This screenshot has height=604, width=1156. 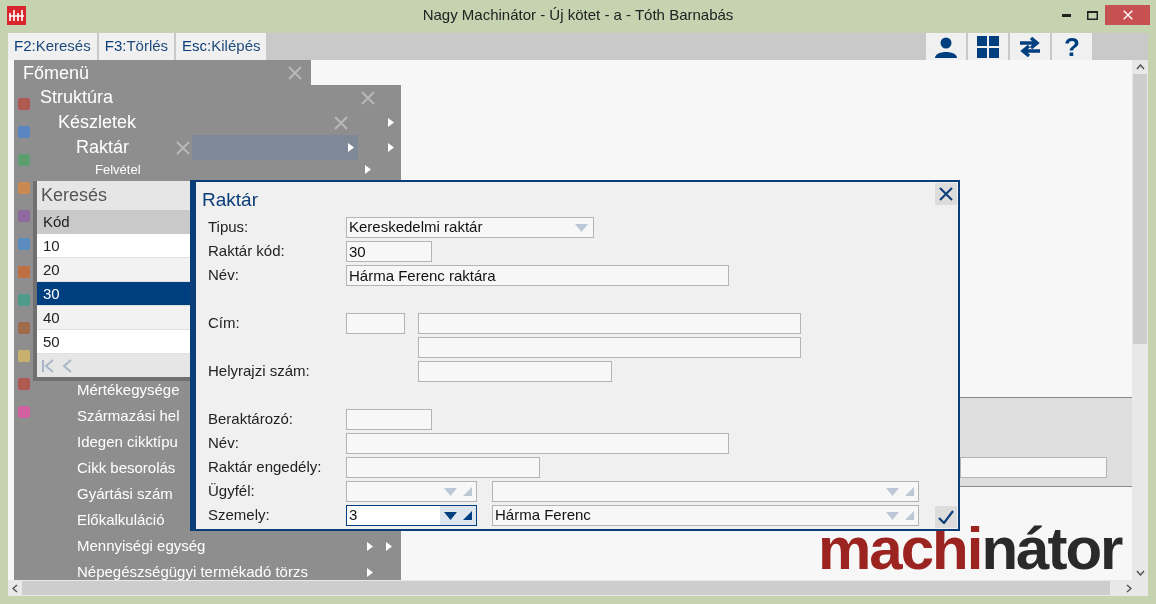 What do you see at coordinates (411, 515) in the screenshot?
I see `combo-field: 3` at bounding box center [411, 515].